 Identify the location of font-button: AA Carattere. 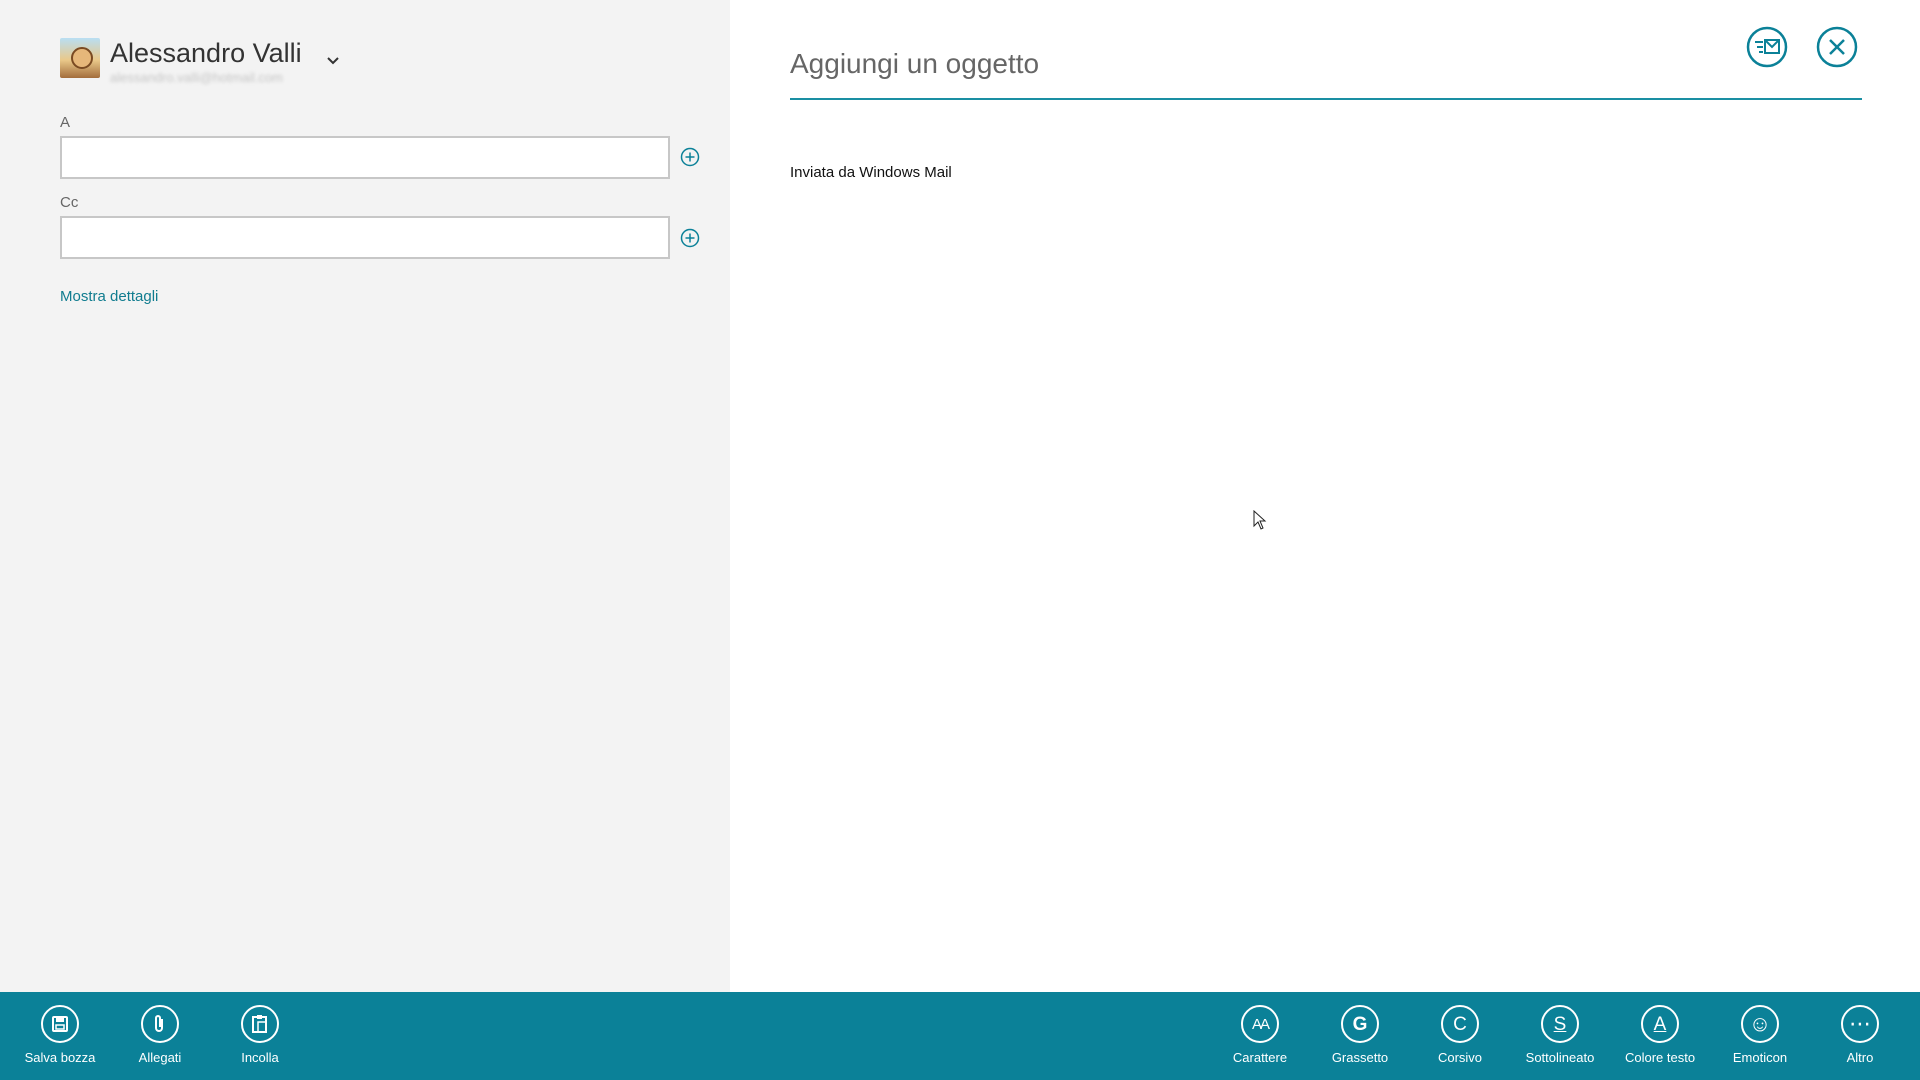
(1260, 1036).